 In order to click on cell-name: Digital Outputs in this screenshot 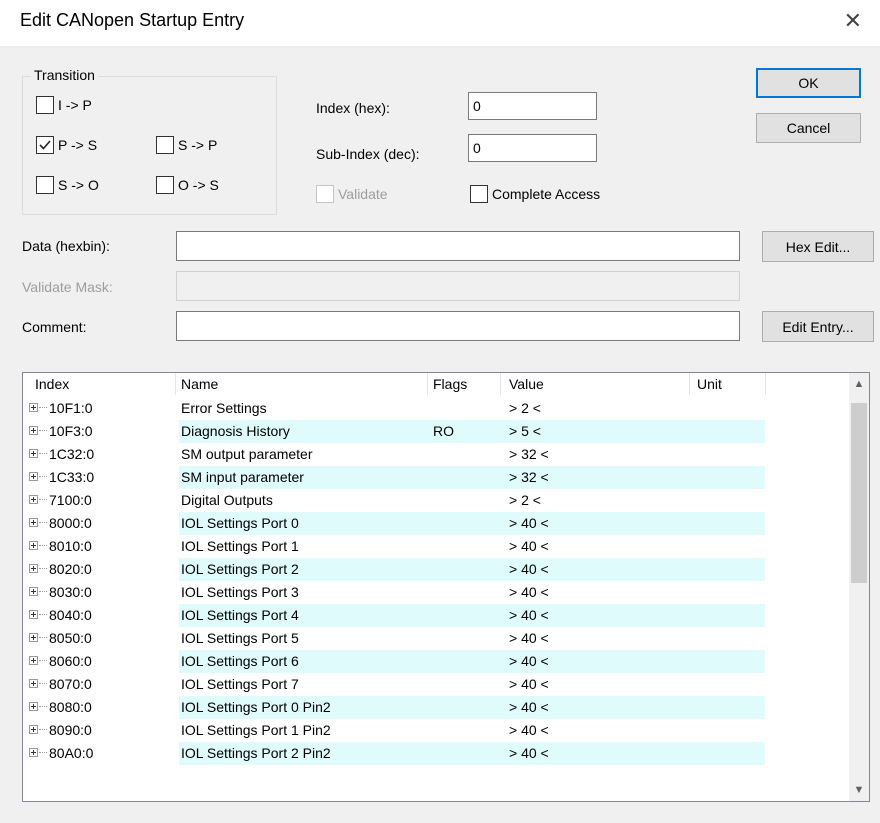, I will do `click(227, 500)`.